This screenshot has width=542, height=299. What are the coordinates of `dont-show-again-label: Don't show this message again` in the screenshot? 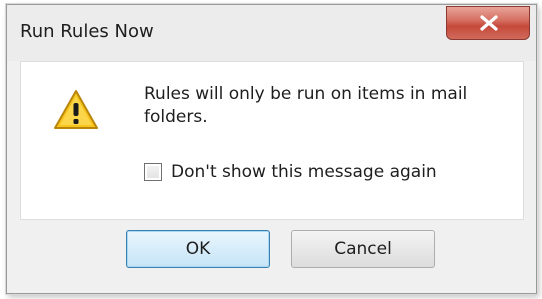 It's located at (304, 172).